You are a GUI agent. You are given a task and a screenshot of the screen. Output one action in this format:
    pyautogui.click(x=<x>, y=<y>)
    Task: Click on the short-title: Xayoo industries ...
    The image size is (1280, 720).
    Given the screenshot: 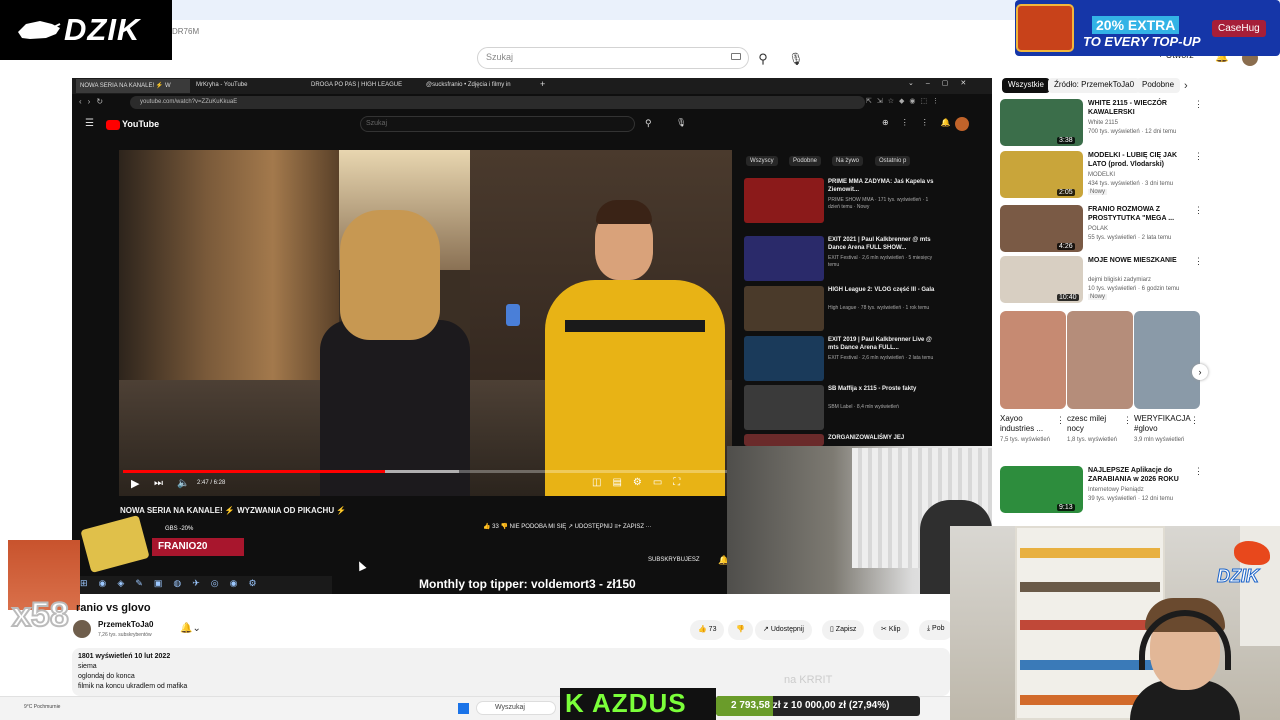 What is the action you would take?
    pyautogui.click(x=1027, y=424)
    